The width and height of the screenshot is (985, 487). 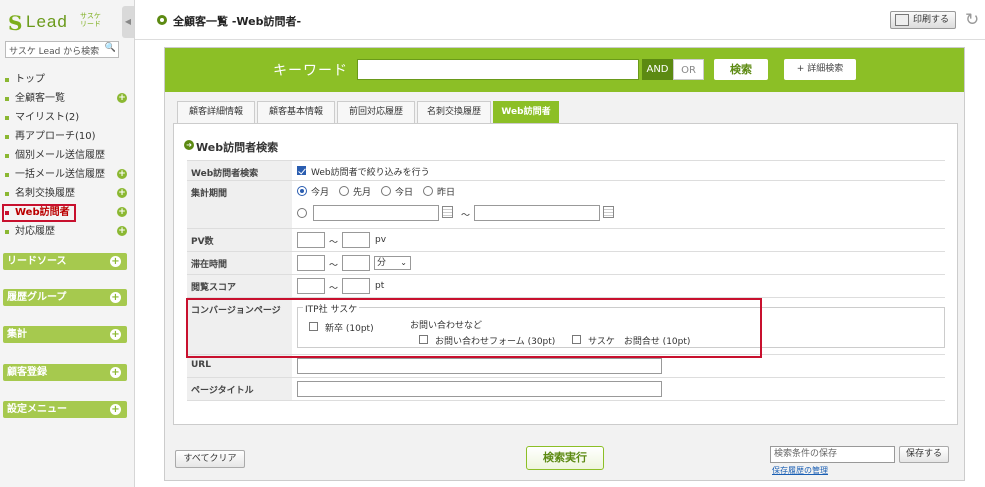 What do you see at coordinates (310, 71) in the screenshot?
I see `keyword-label: キーワード` at bounding box center [310, 71].